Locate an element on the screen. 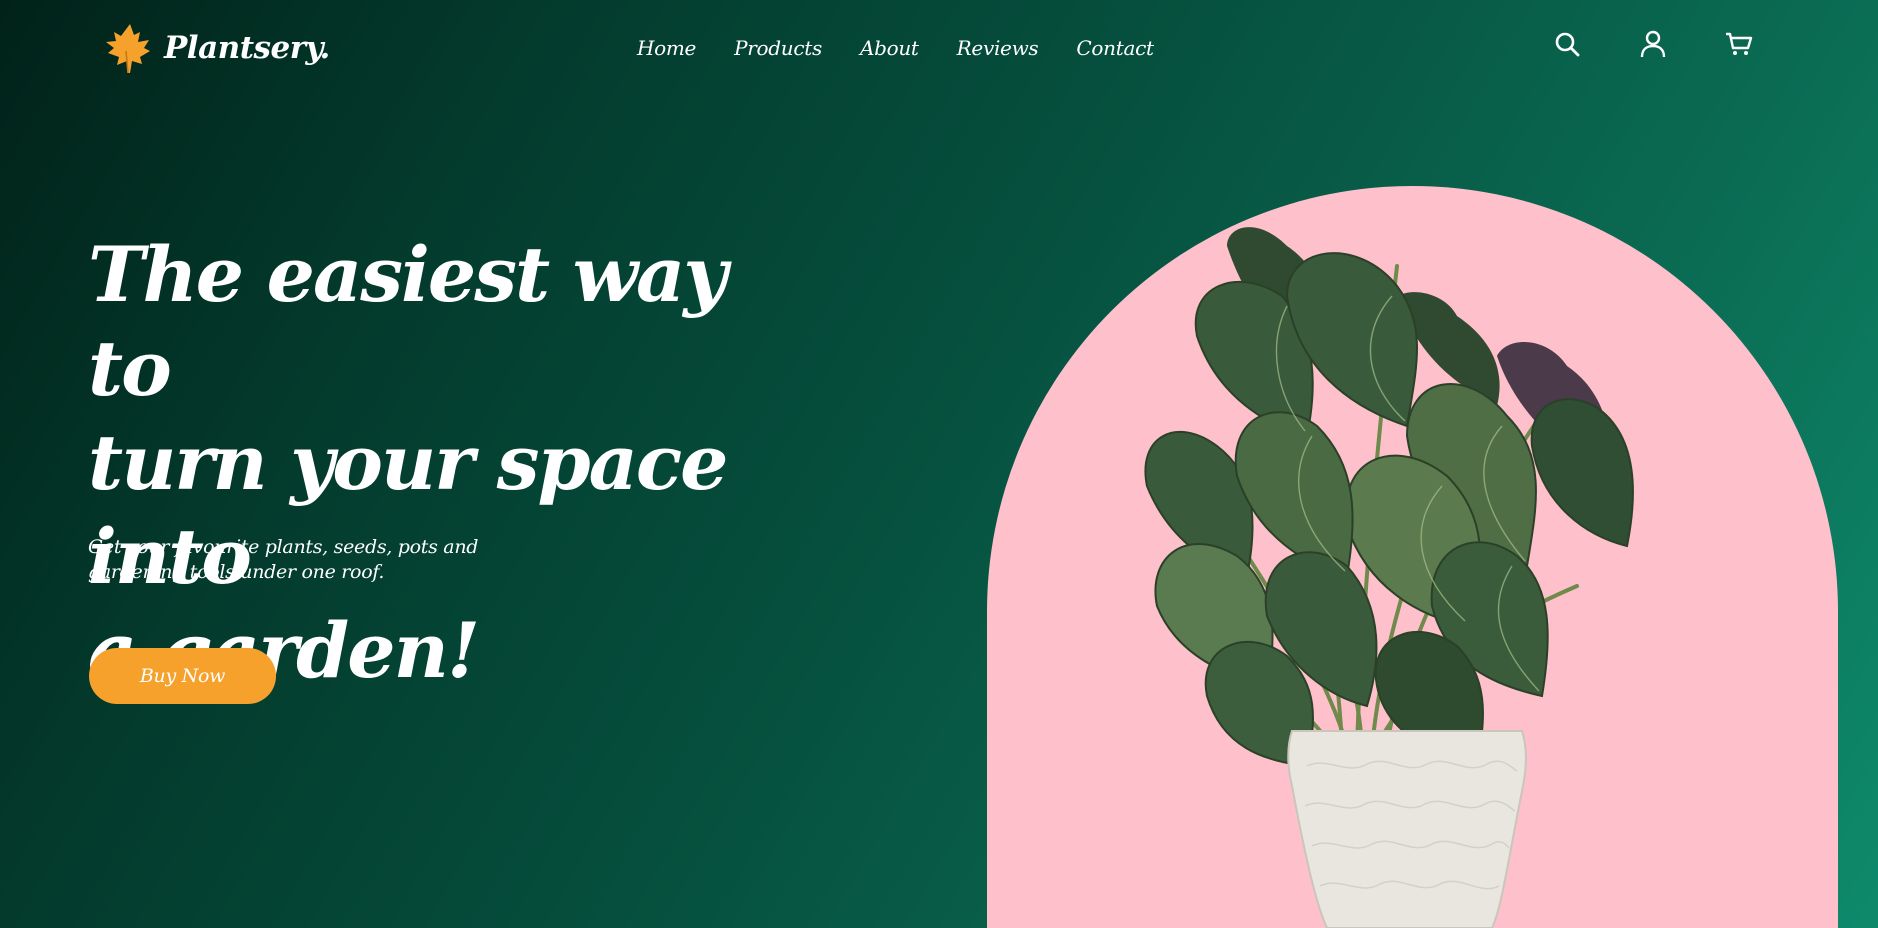 This screenshot has height=928, width=1878. brand-name: Plantsery. is located at coordinates (247, 48).